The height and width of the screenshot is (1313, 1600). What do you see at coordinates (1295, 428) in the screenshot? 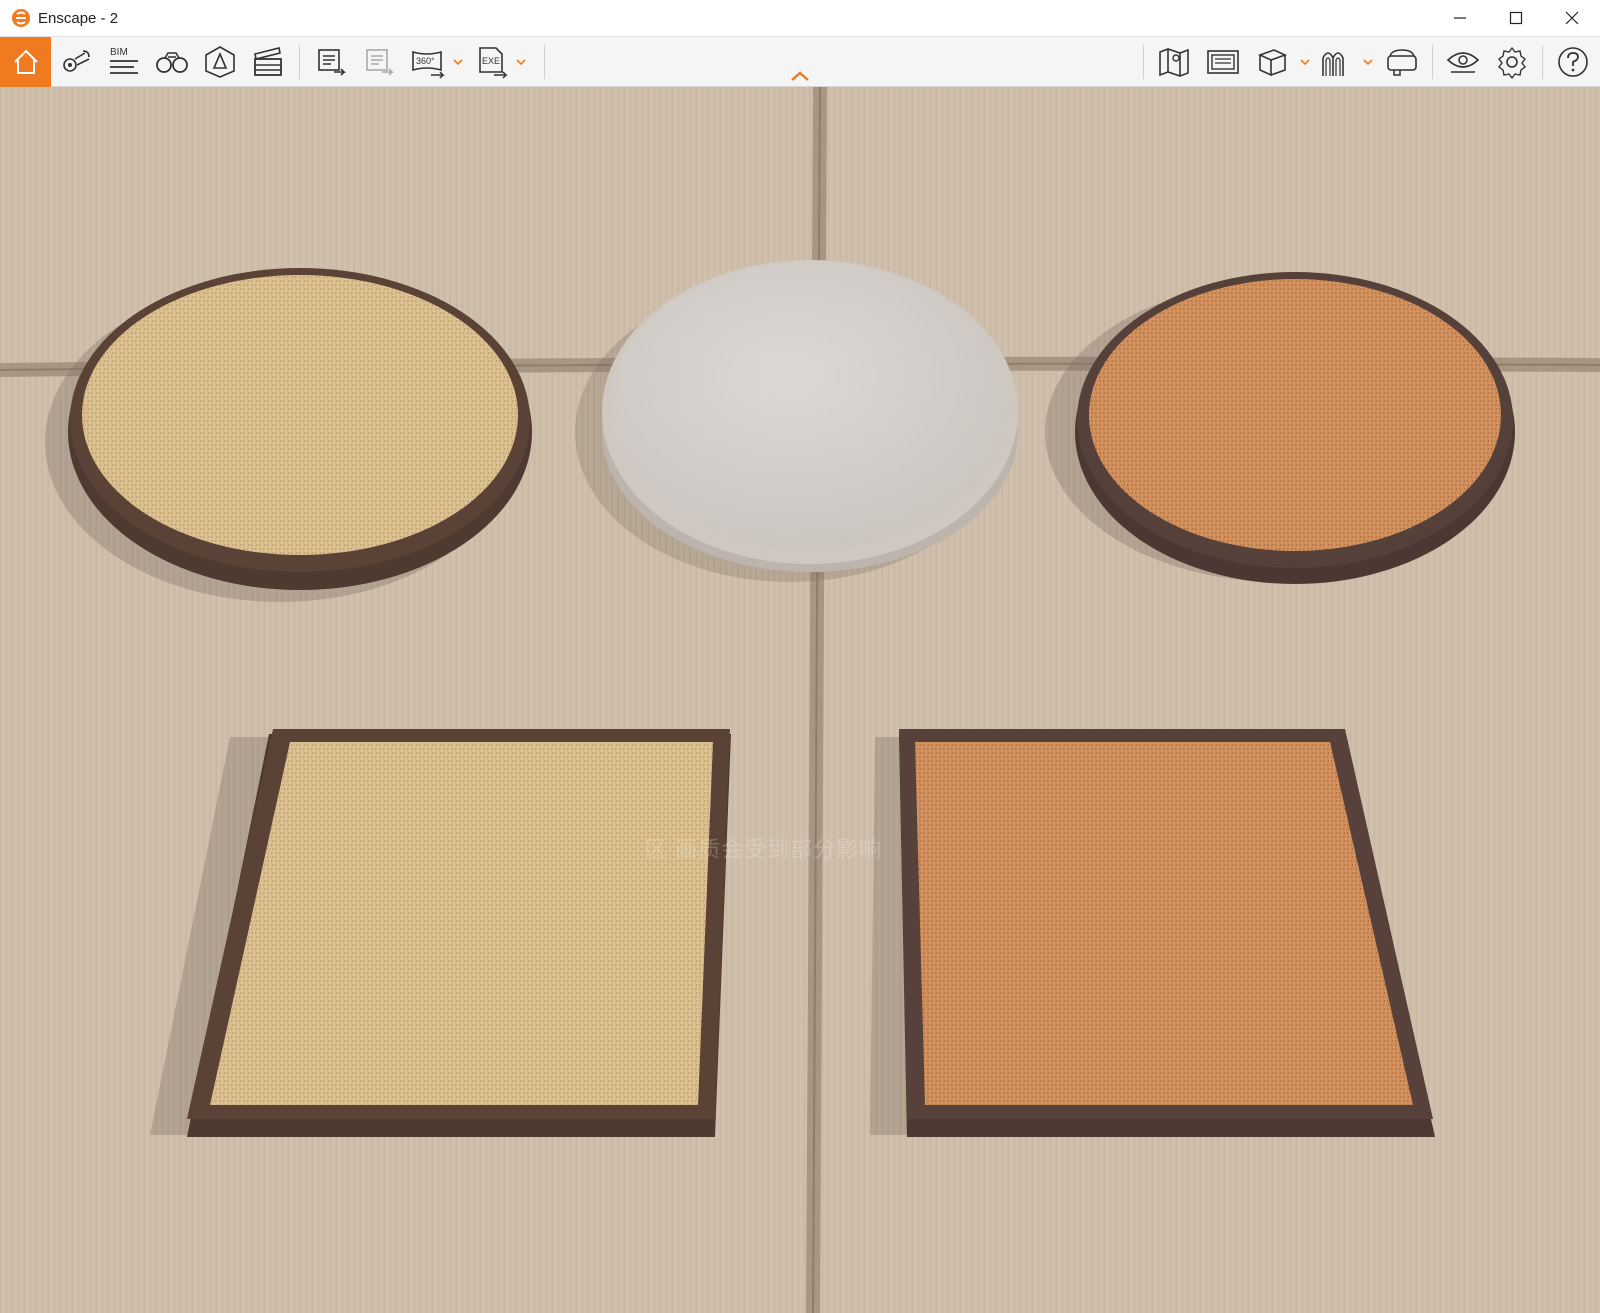
I see `round-cushion-orange-weave` at bounding box center [1295, 428].